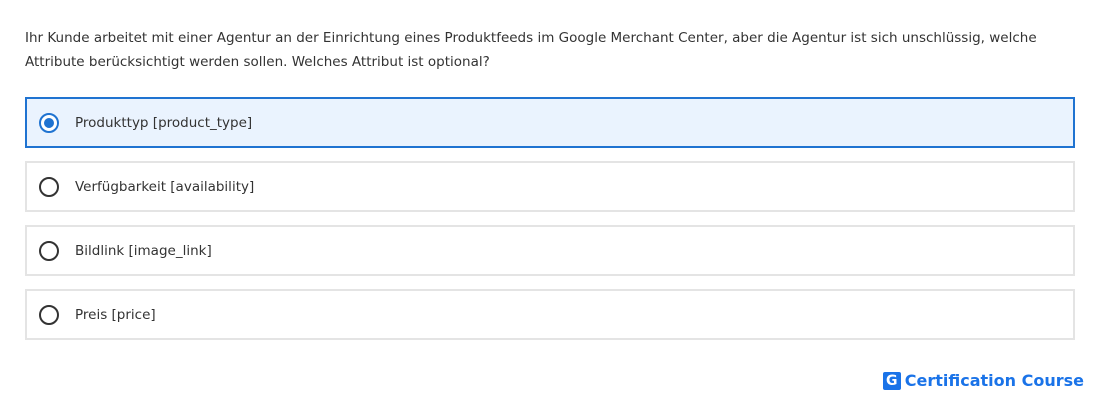  What do you see at coordinates (550, 122) in the screenshot?
I see `option-product-type: Produkttyp [product_type]` at bounding box center [550, 122].